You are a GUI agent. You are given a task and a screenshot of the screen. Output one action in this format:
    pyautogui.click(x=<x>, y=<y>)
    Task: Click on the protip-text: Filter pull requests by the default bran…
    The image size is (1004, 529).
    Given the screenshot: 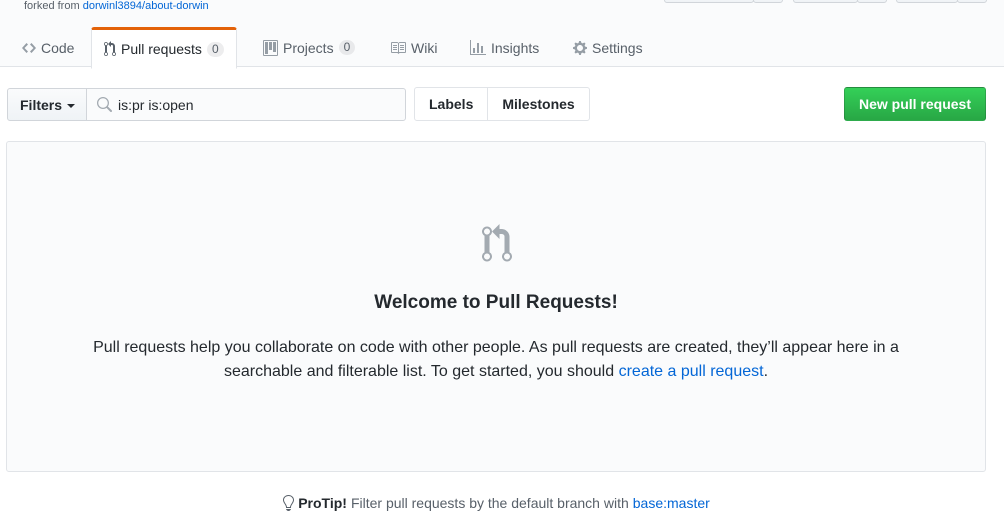 What is the action you would take?
    pyautogui.click(x=489, y=503)
    